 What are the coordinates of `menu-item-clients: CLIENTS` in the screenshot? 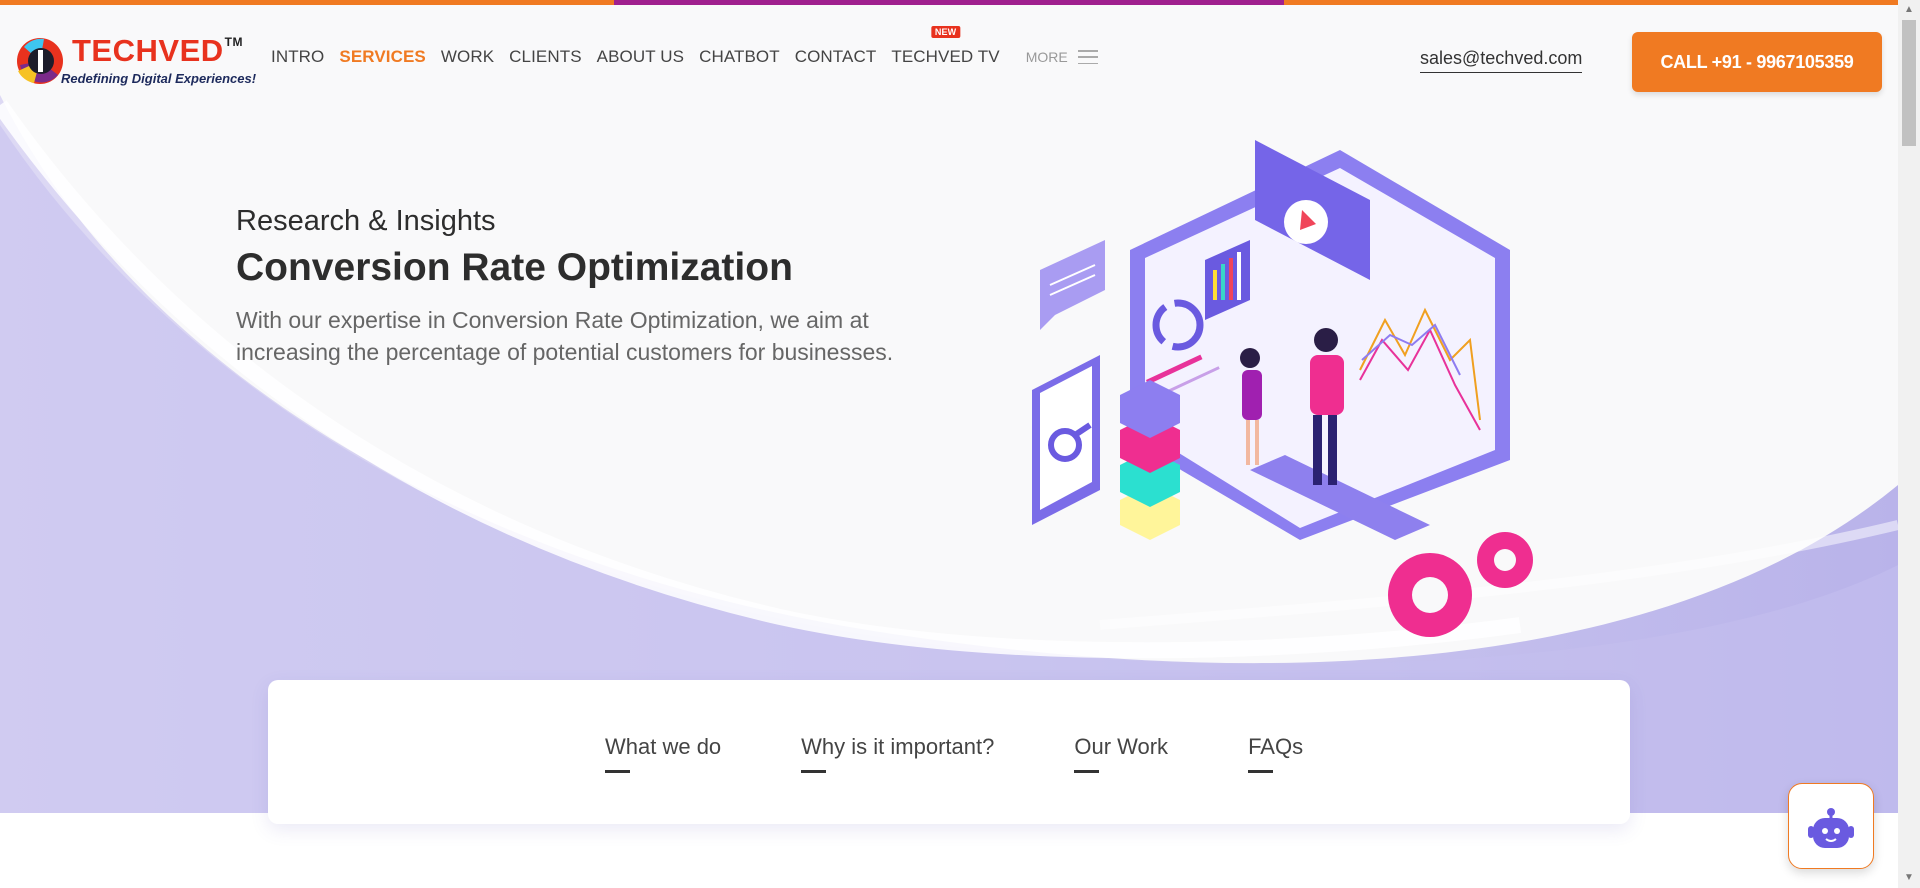 It's located at (545, 57).